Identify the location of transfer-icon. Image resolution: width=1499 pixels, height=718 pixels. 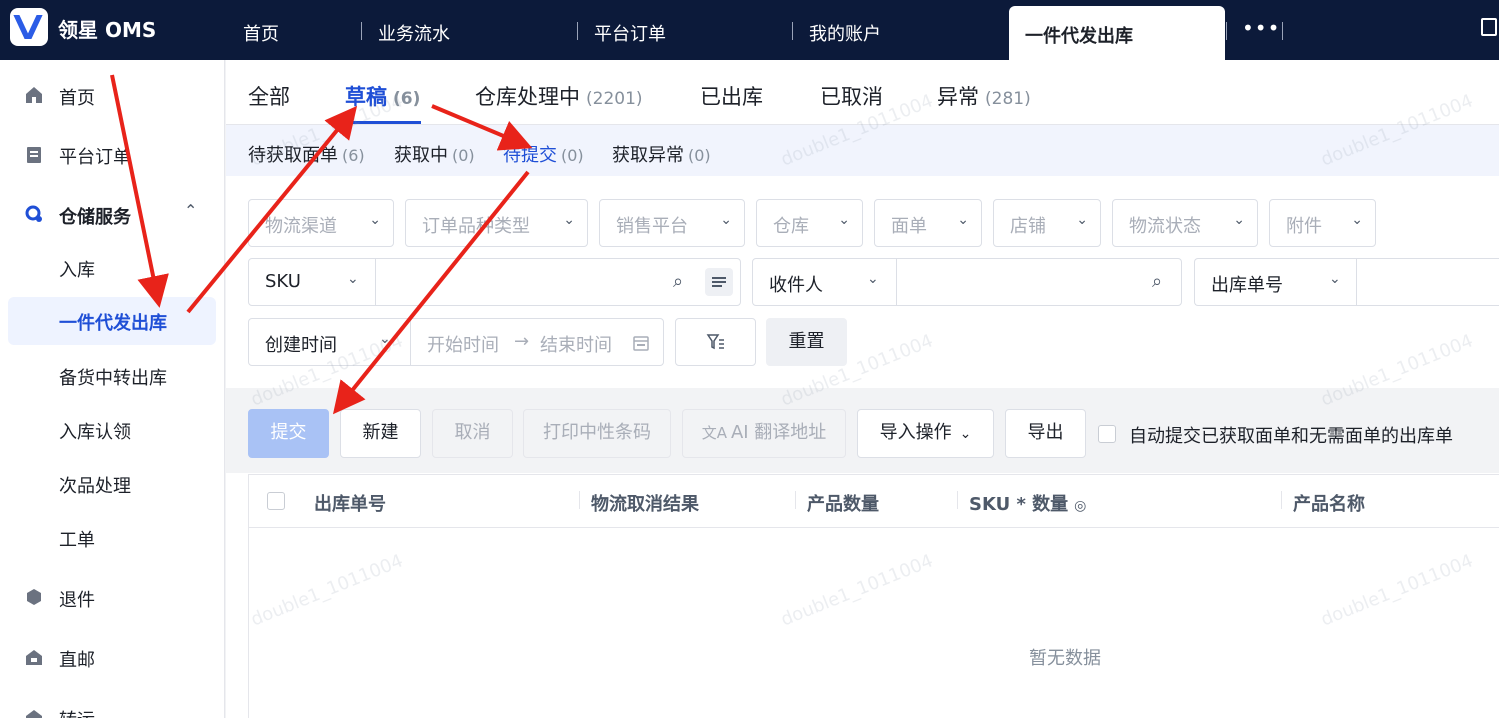
(34, 714).